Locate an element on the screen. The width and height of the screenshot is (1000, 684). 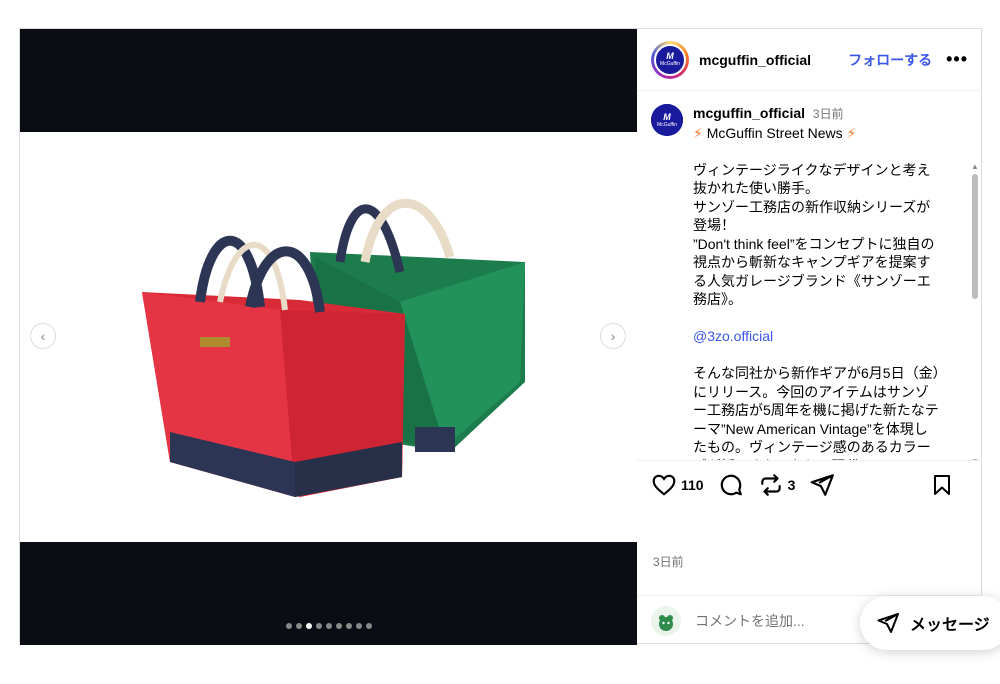
caption-line: ーマ”New American Vintage”を体現し is located at coordinates (810, 428).